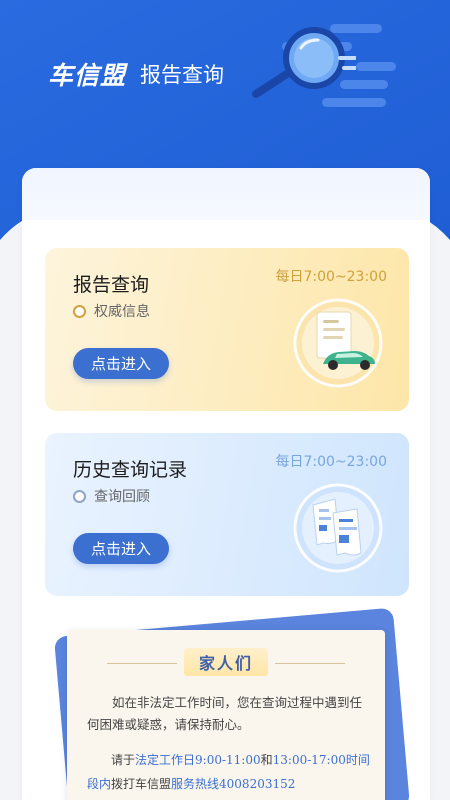 Image resolution: width=450 pixels, height=800 pixels. I want to click on report-car-icon, so click(338, 343).